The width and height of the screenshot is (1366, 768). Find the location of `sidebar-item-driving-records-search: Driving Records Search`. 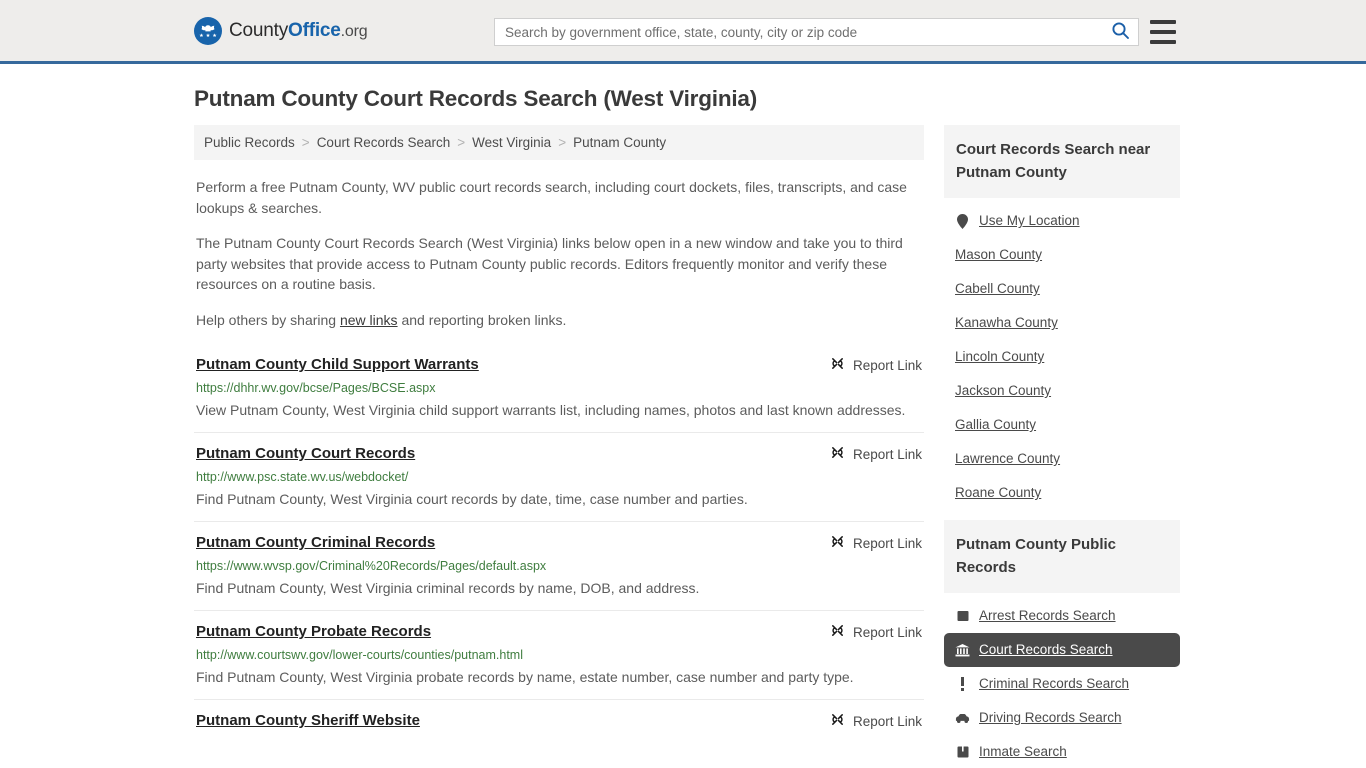

sidebar-item-driving-records-search: Driving Records Search is located at coordinates (1062, 718).